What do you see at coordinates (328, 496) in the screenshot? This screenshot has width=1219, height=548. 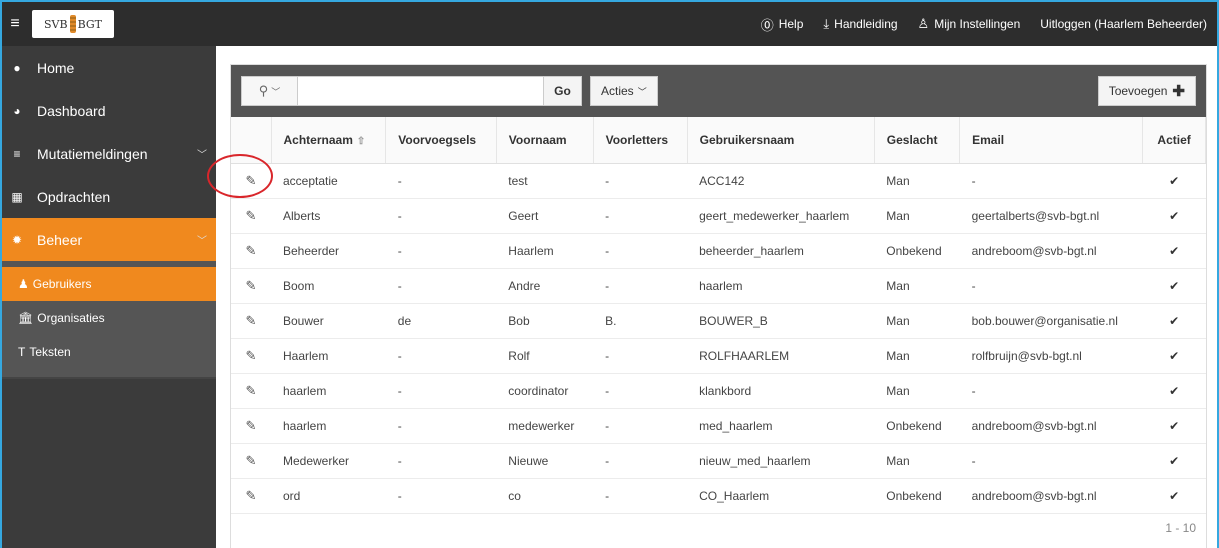 I see `cell-achternaam: ord` at bounding box center [328, 496].